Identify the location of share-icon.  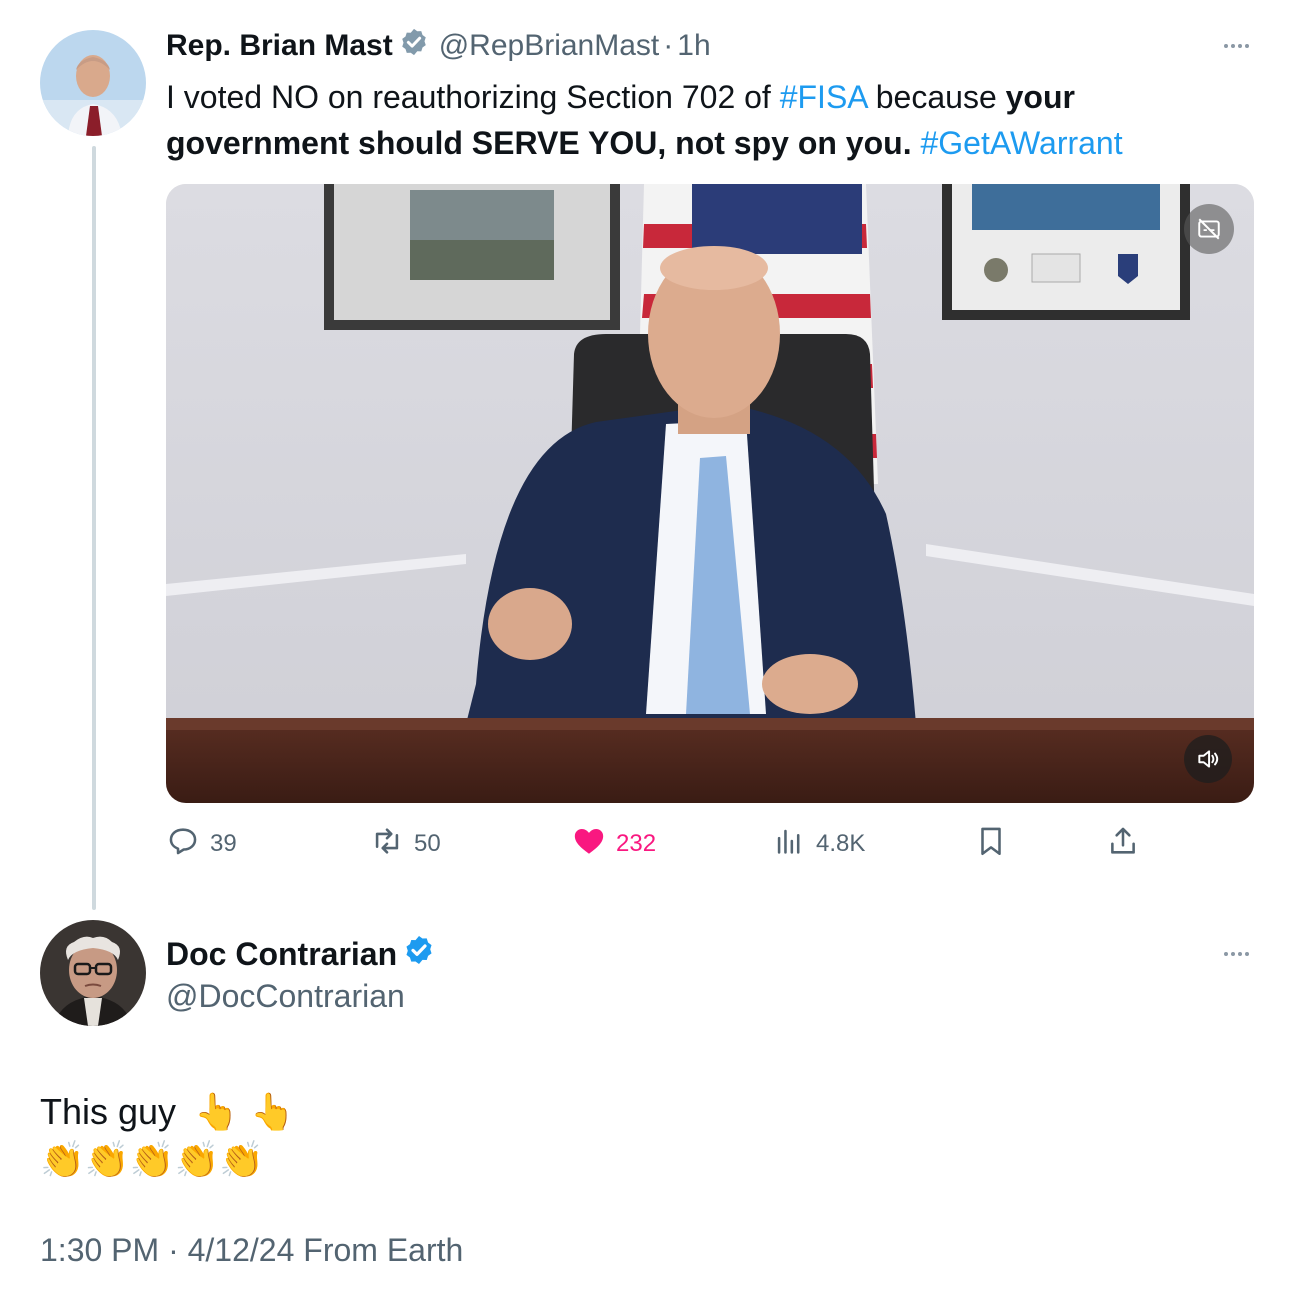
(1123, 844).